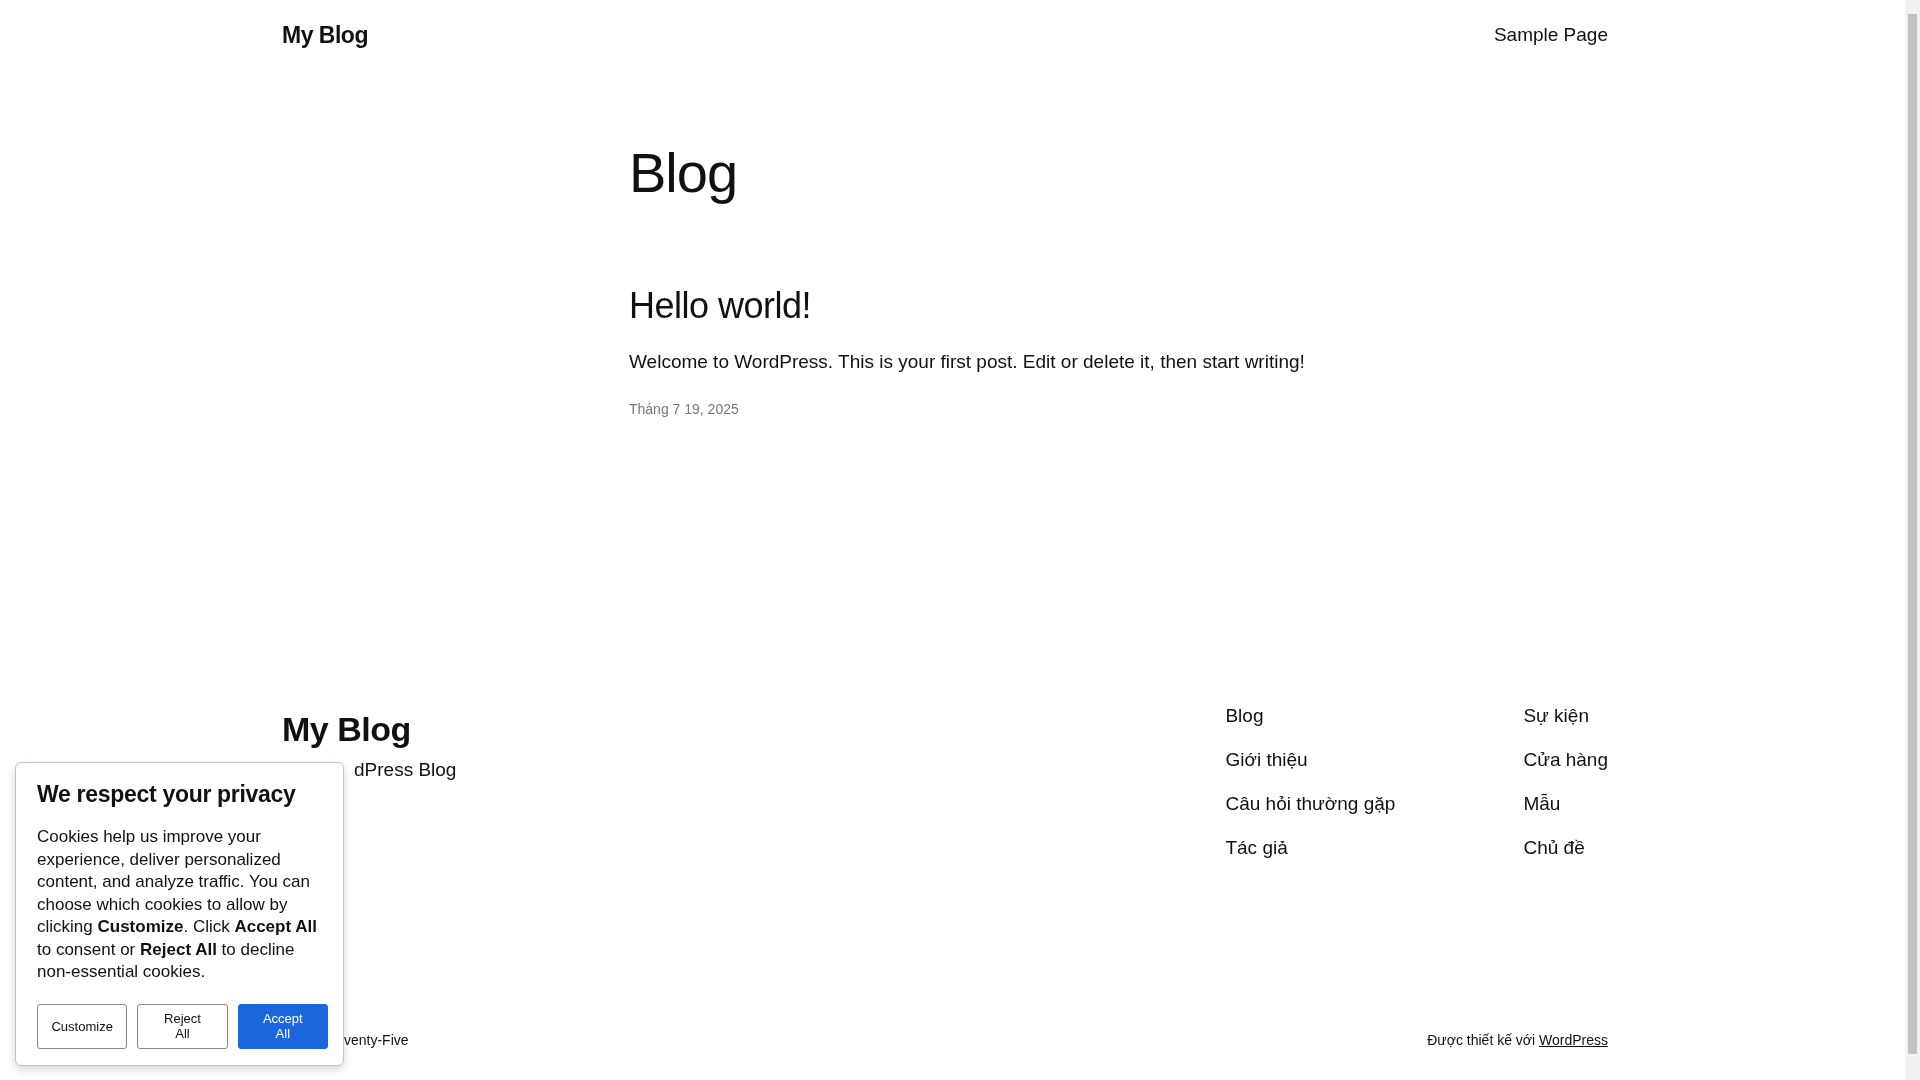 This screenshot has height=1080, width=1920. Describe the element at coordinates (1267, 306) in the screenshot. I see `post-title: Hello world!` at that location.